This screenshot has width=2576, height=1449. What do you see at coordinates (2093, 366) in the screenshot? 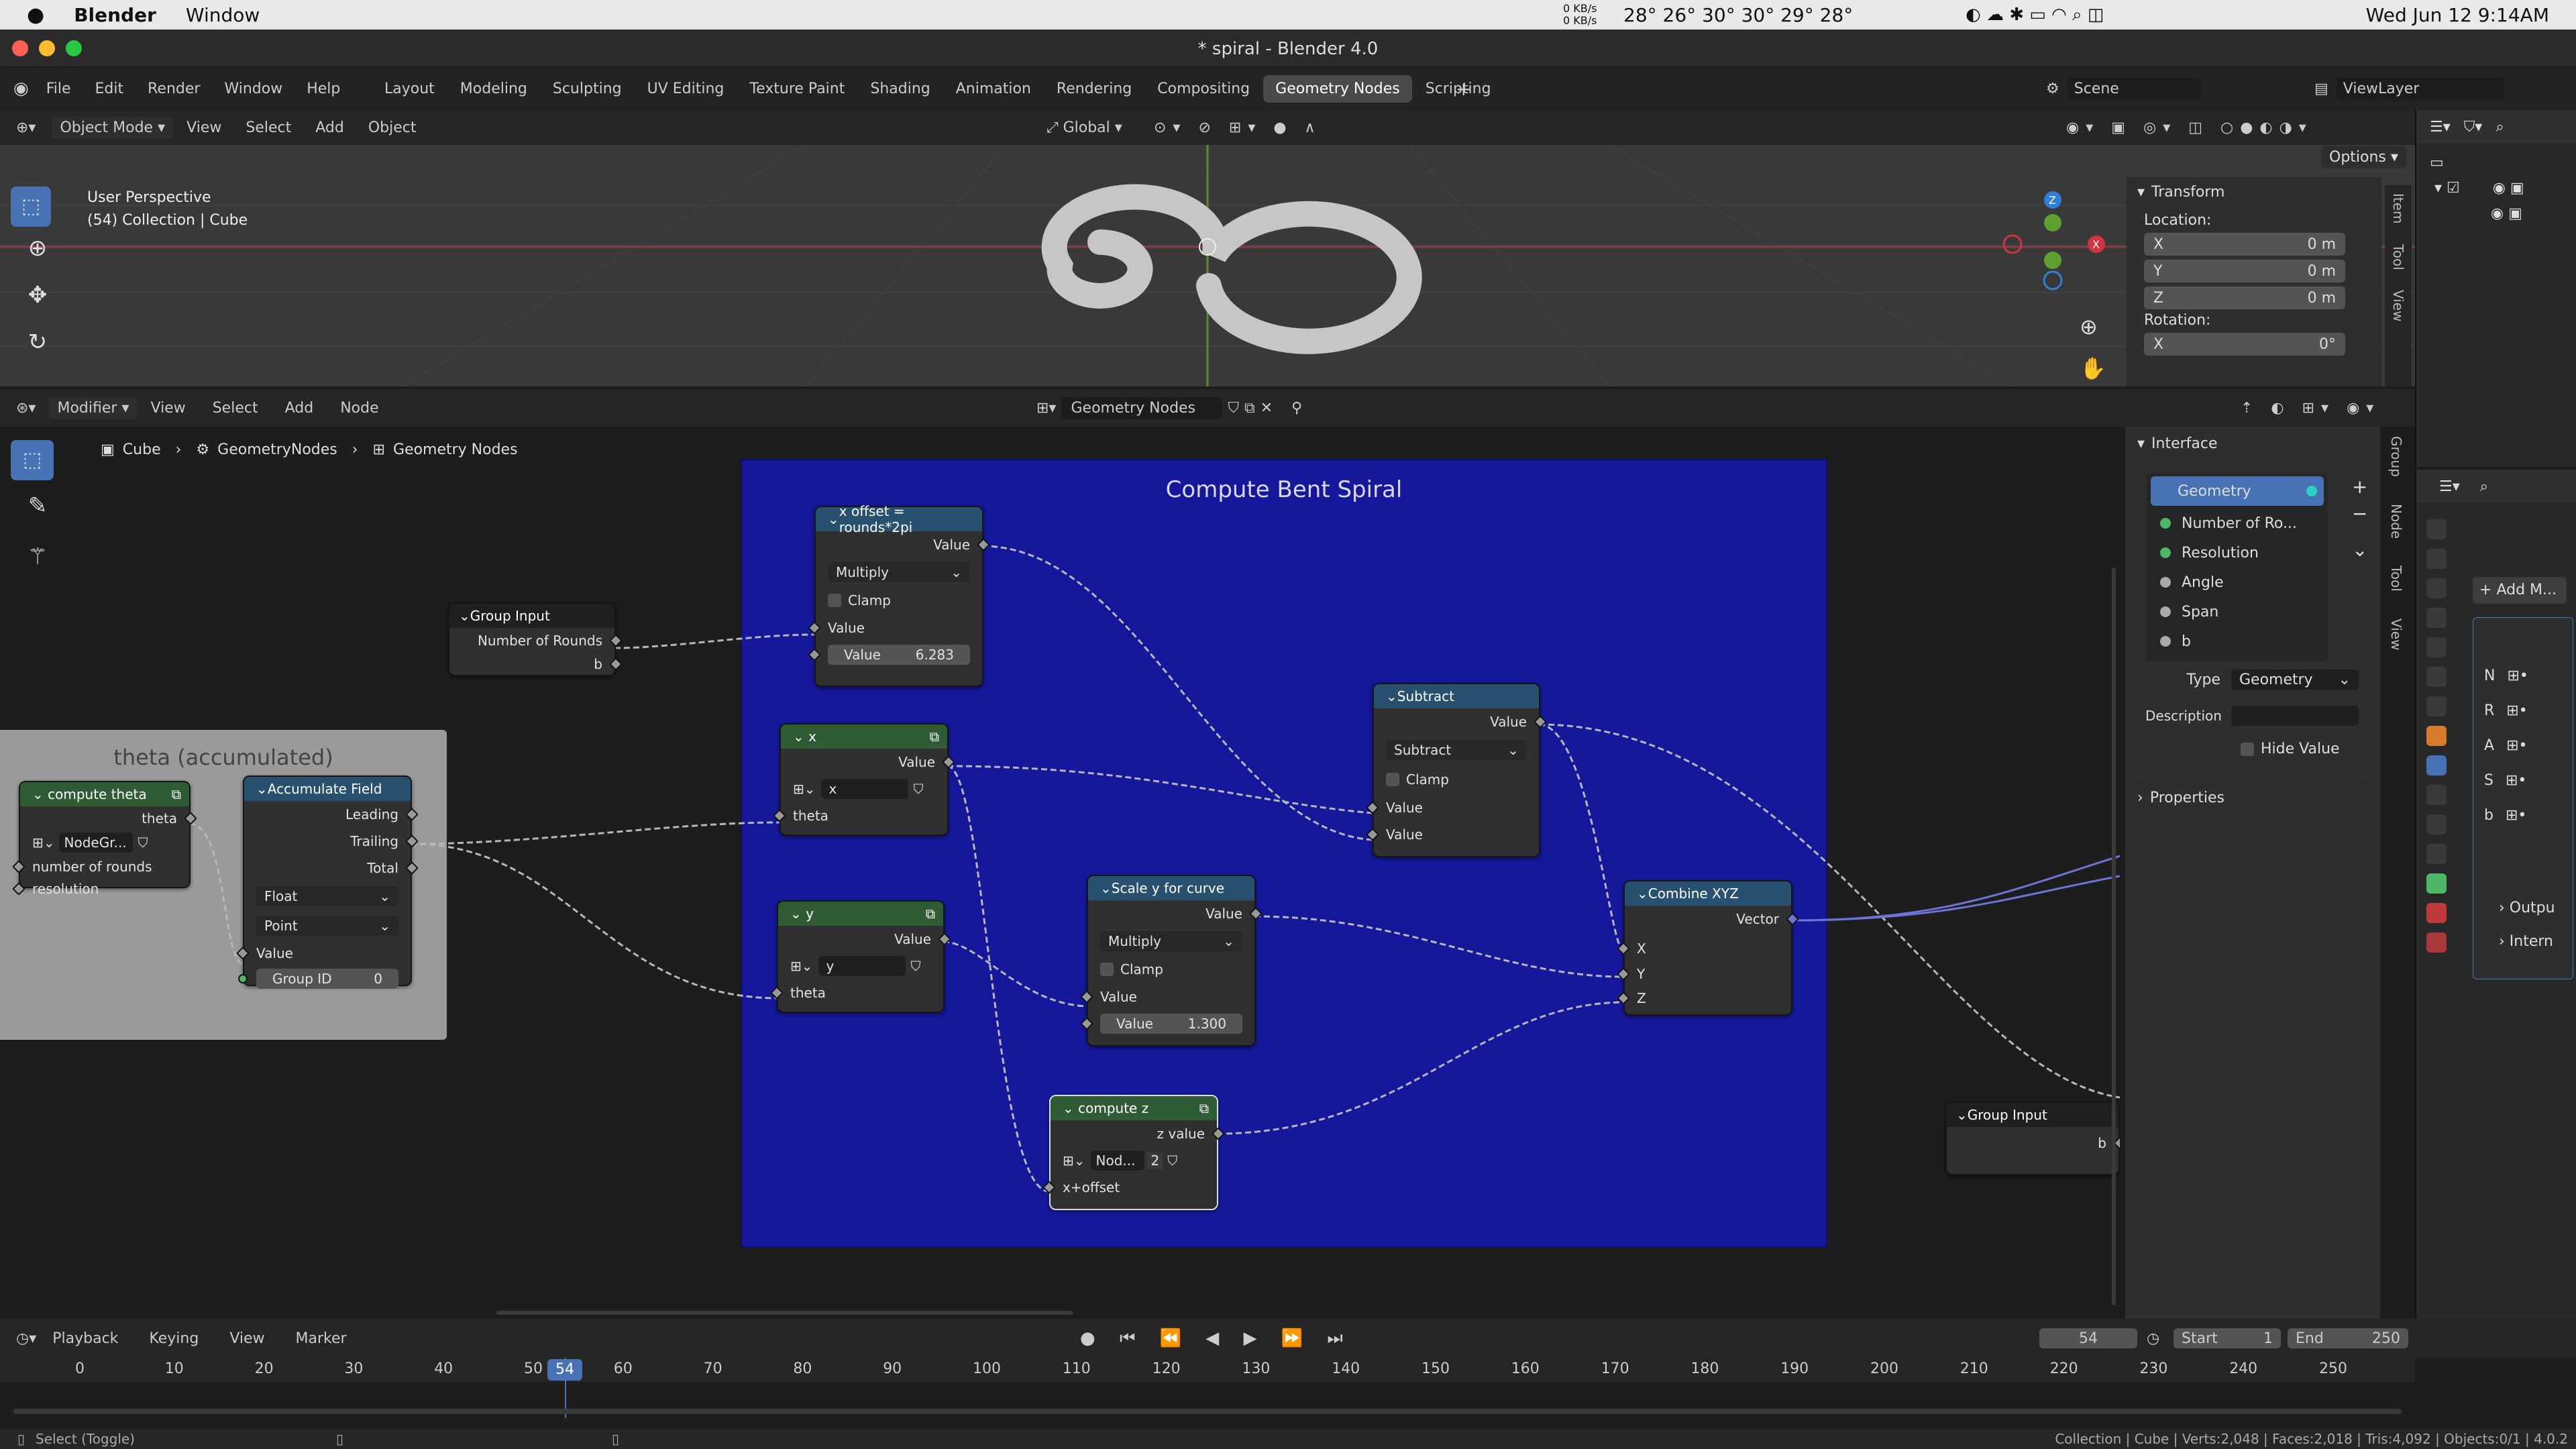
I see `pan-hand-icon: ✋` at bounding box center [2093, 366].